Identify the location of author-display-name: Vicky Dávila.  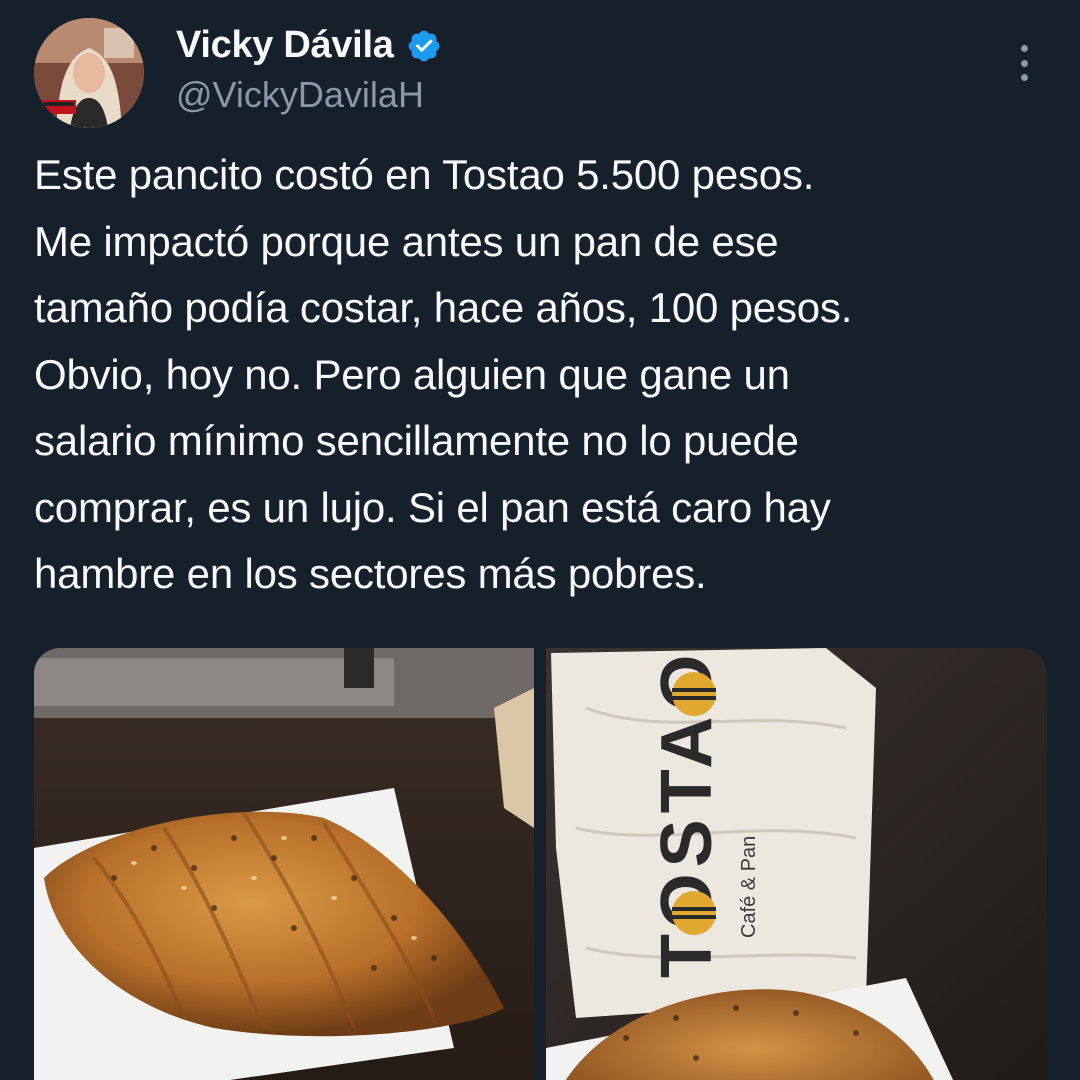
(285, 45).